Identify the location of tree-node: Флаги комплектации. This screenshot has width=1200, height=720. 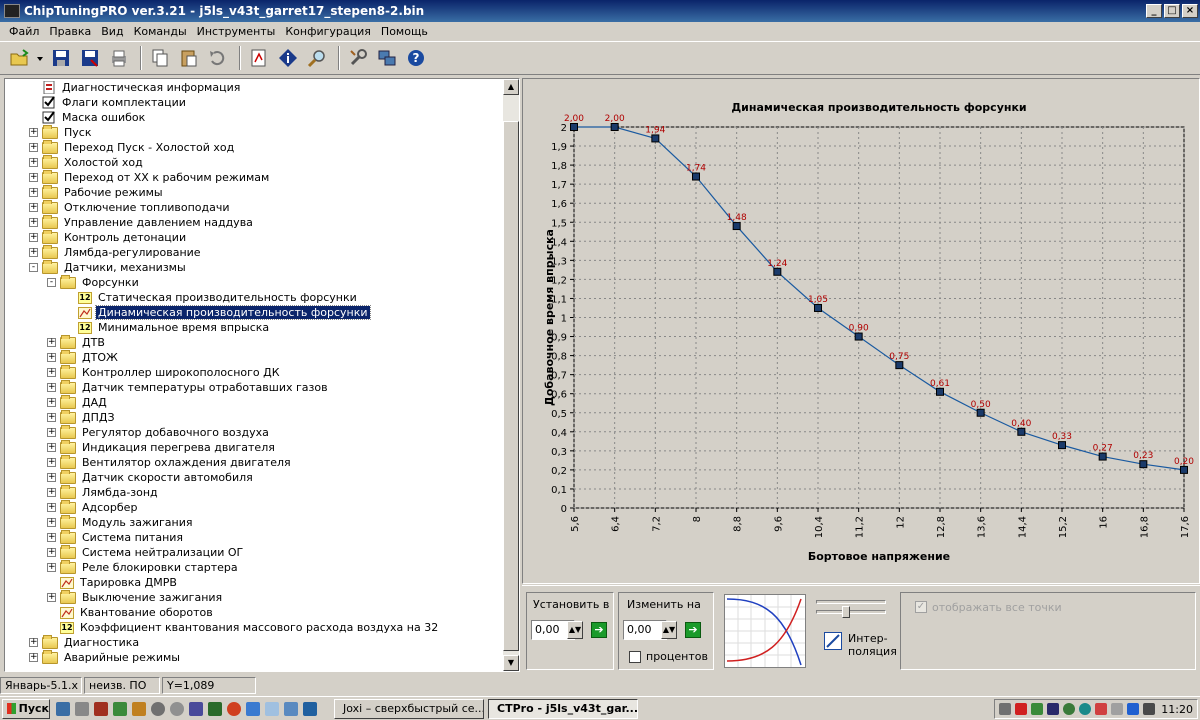
(108, 102).